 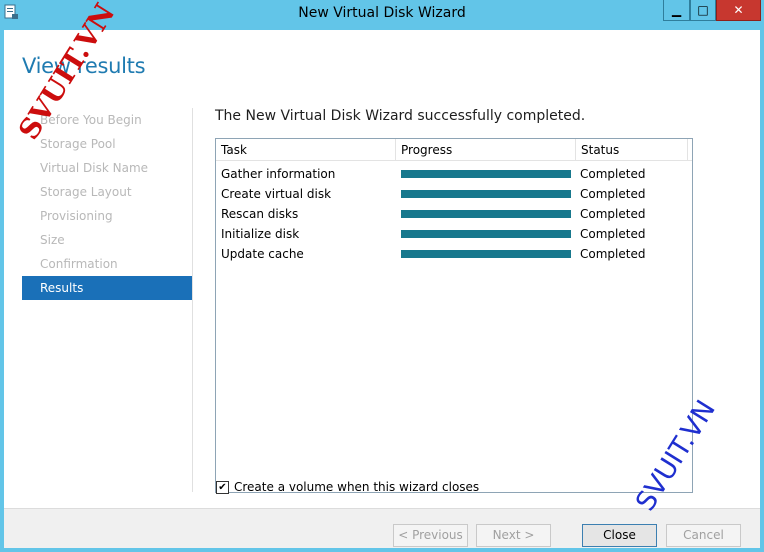 I want to click on maximize-icon: □, so click(x=703, y=10).